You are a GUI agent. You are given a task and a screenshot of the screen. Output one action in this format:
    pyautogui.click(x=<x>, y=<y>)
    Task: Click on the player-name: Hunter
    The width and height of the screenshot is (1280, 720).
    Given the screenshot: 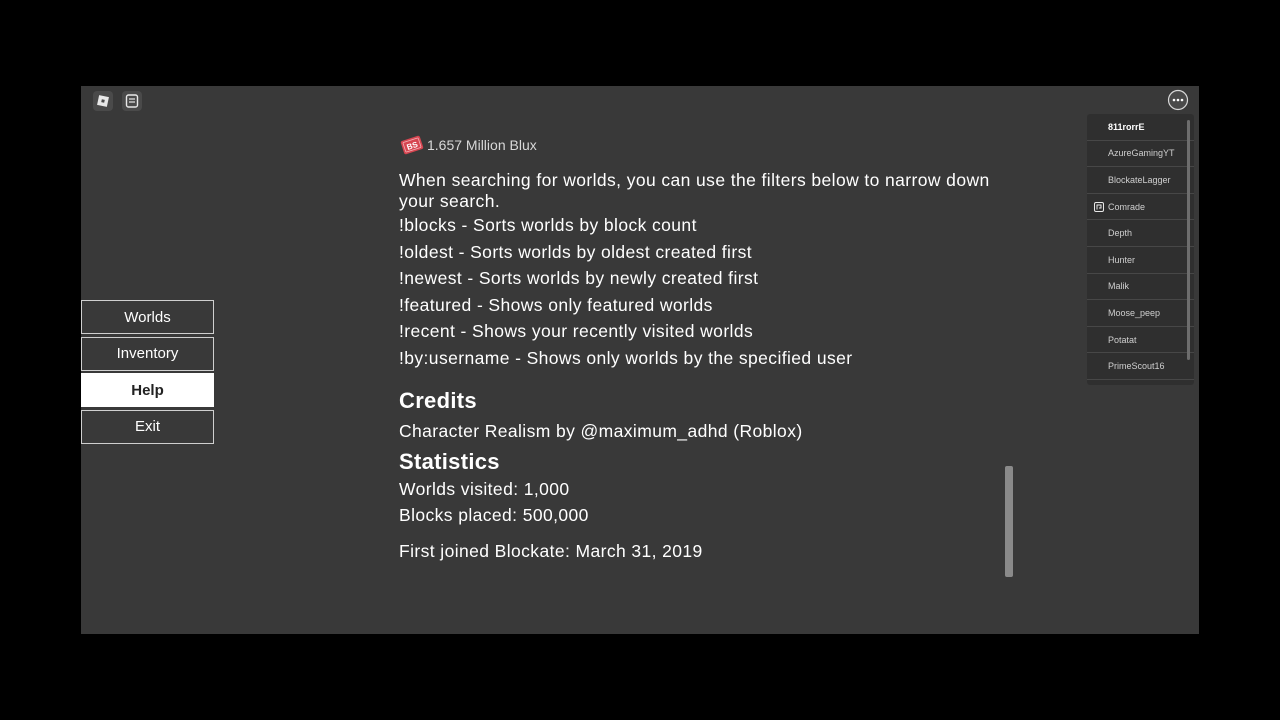 What is the action you would take?
    pyautogui.click(x=1122, y=259)
    